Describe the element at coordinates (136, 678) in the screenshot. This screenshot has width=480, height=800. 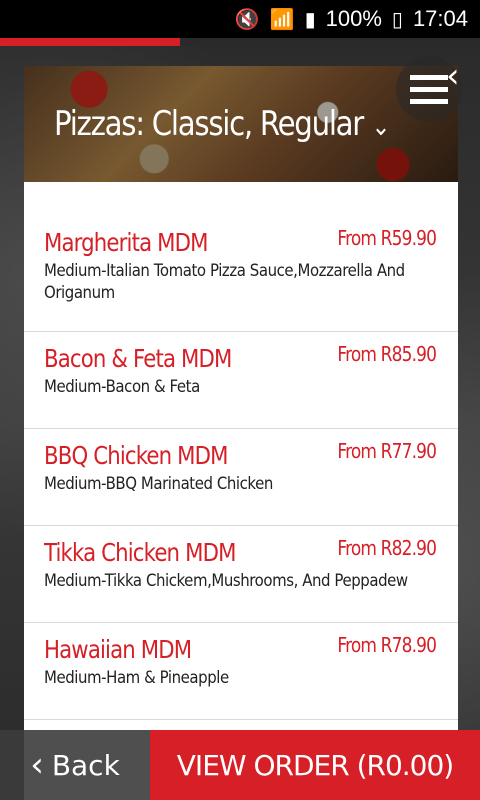
I see `item-description: Medium-Ham & Pineapple` at that location.